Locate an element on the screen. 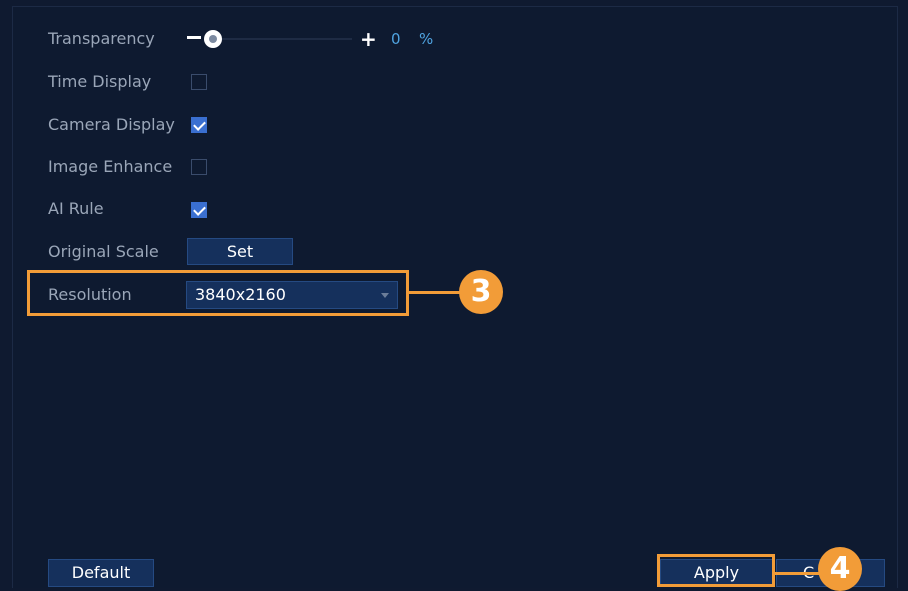 The image size is (908, 591). image-enhance-checkbox is located at coordinates (199, 167).